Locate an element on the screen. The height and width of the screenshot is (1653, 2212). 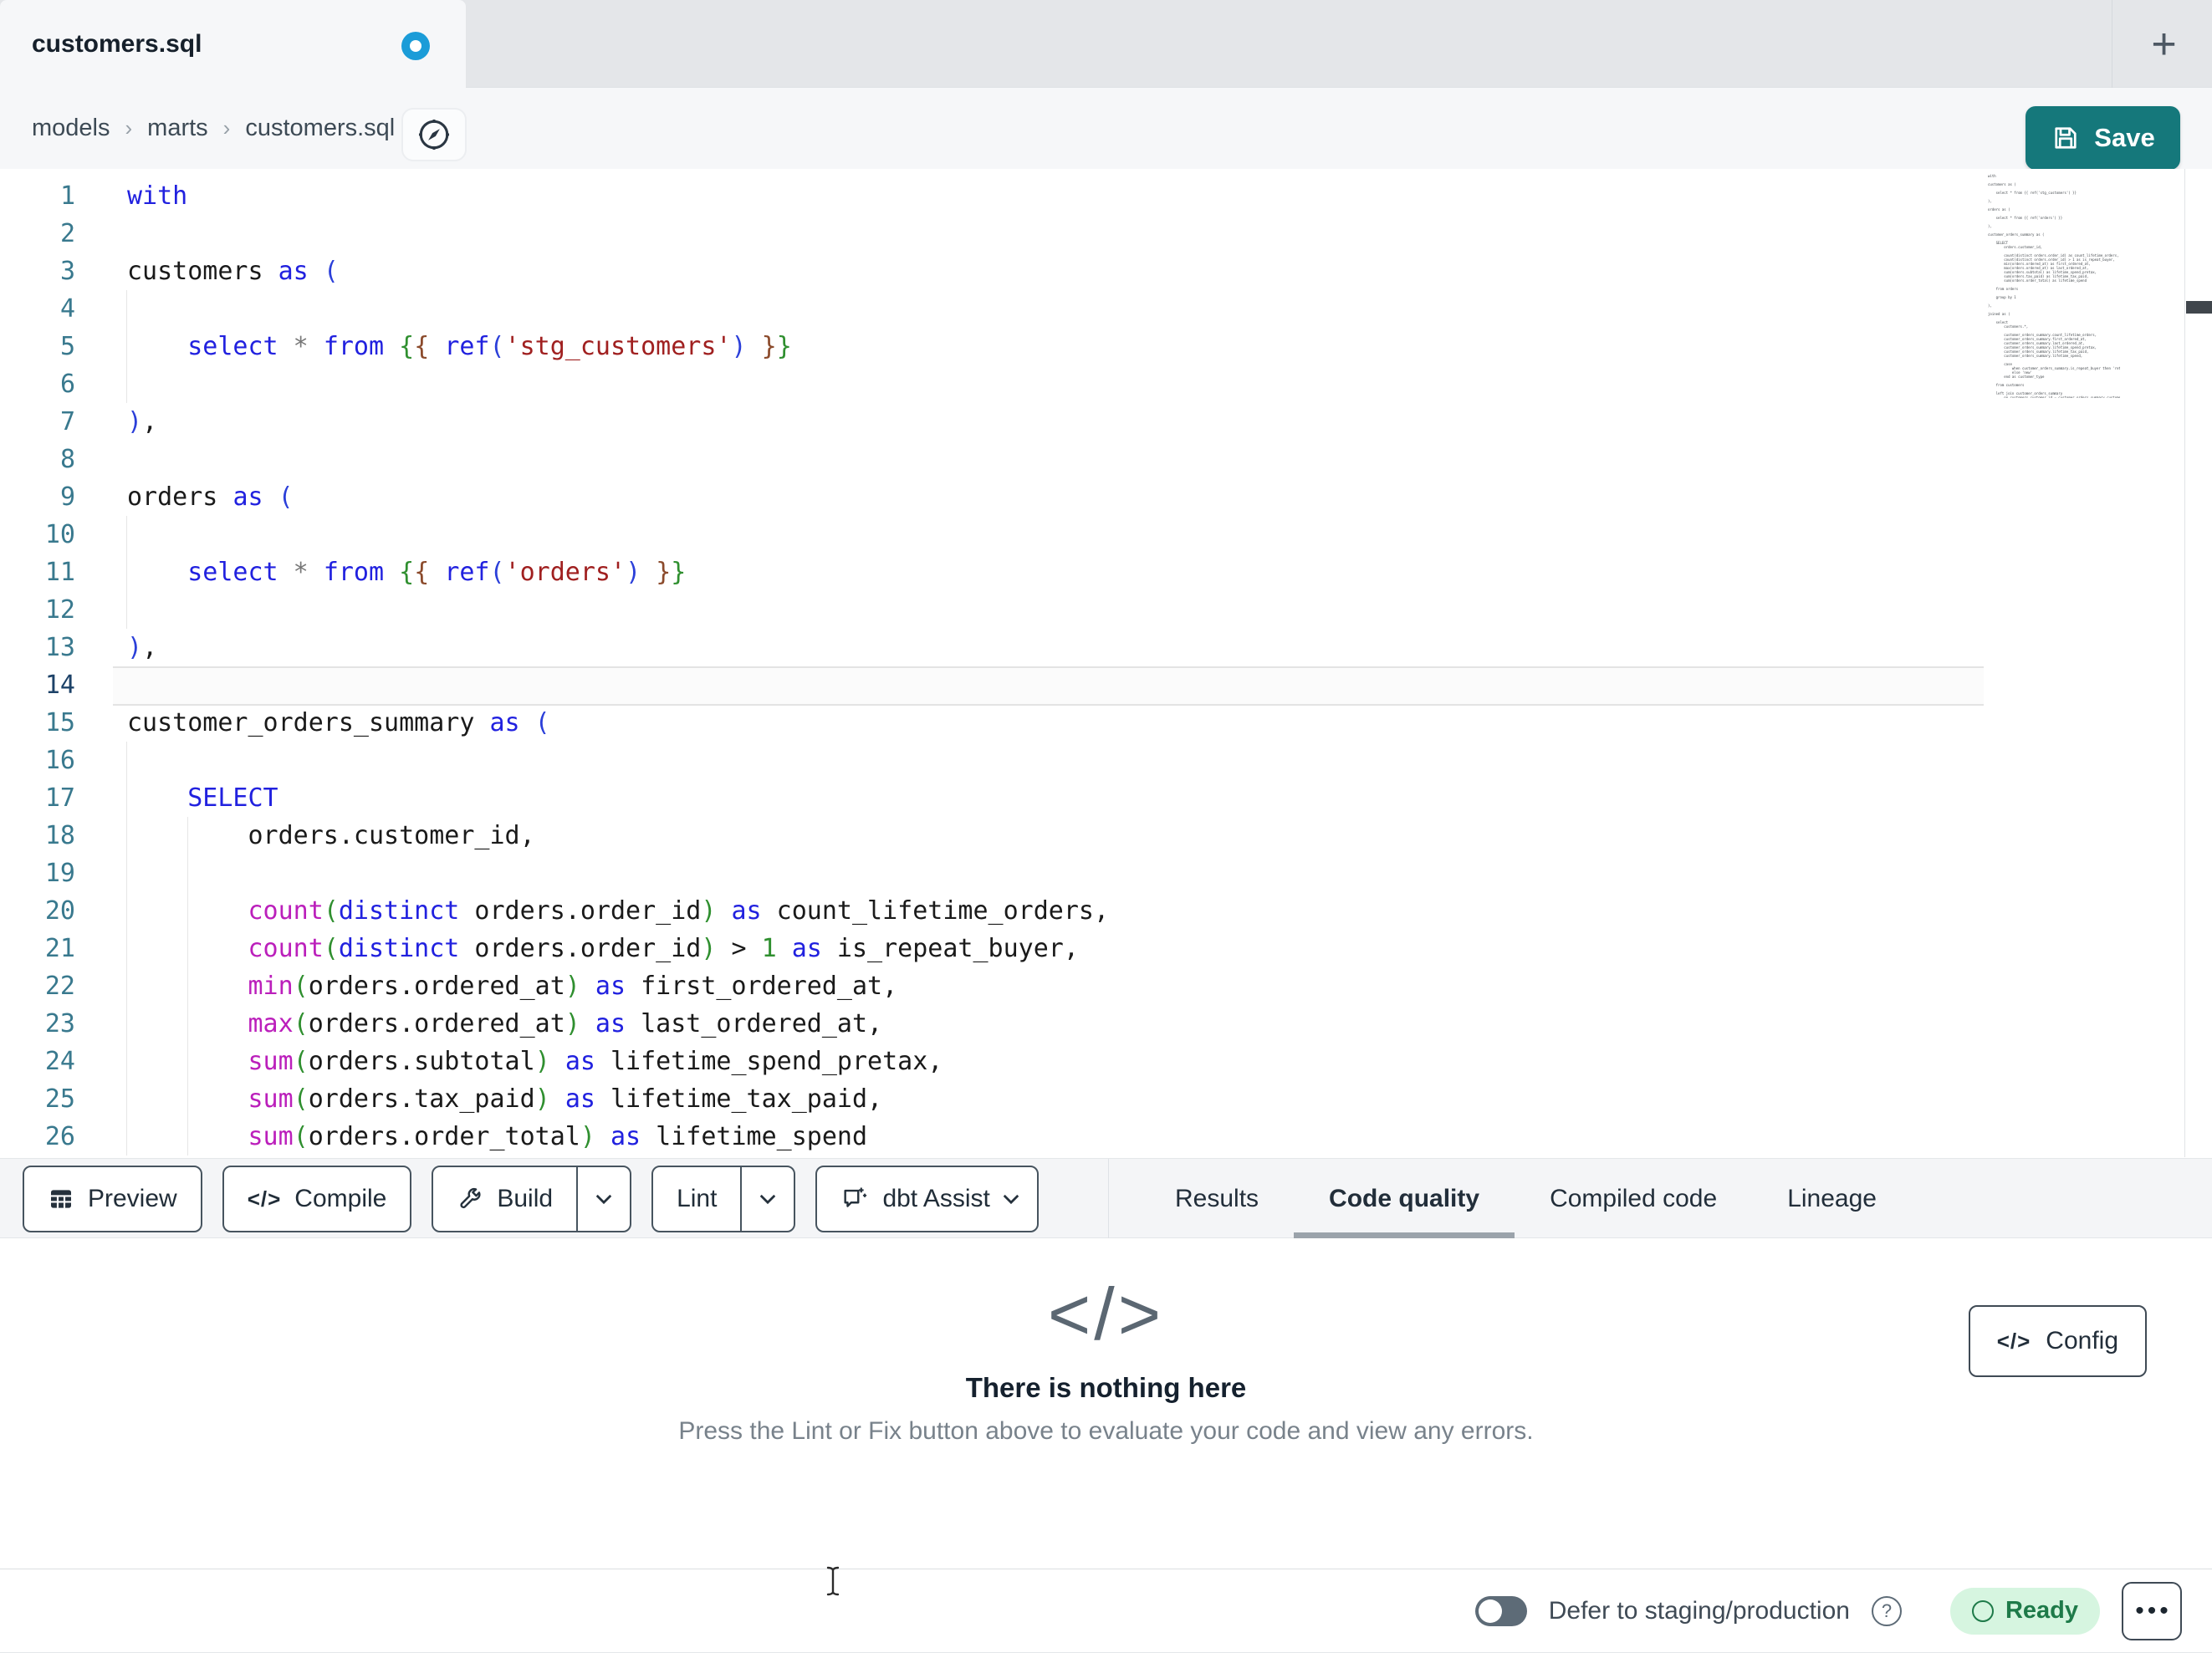
chevron-down-icon is located at coordinates (604, 1199).